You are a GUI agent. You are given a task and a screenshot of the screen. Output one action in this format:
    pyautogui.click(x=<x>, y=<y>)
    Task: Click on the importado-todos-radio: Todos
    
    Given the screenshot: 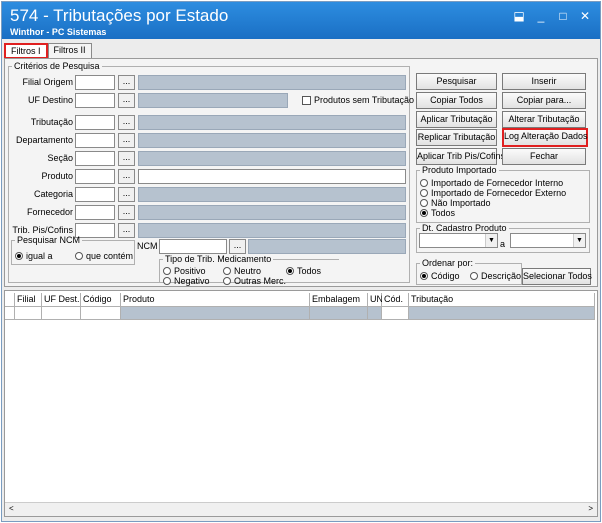 What is the action you would take?
    pyautogui.click(x=437, y=213)
    